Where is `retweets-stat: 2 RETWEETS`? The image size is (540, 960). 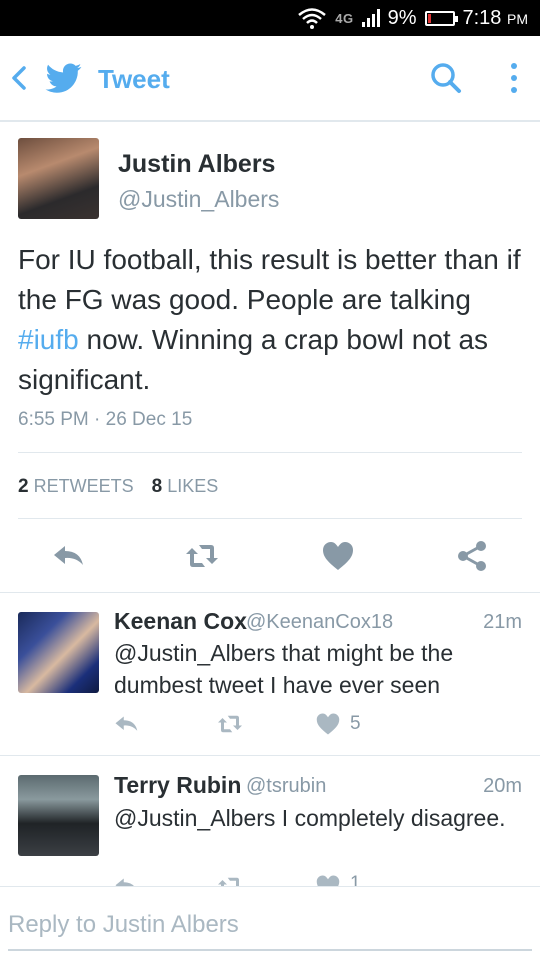
retweets-stat: 2 RETWEETS is located at coordinates (76, 487).